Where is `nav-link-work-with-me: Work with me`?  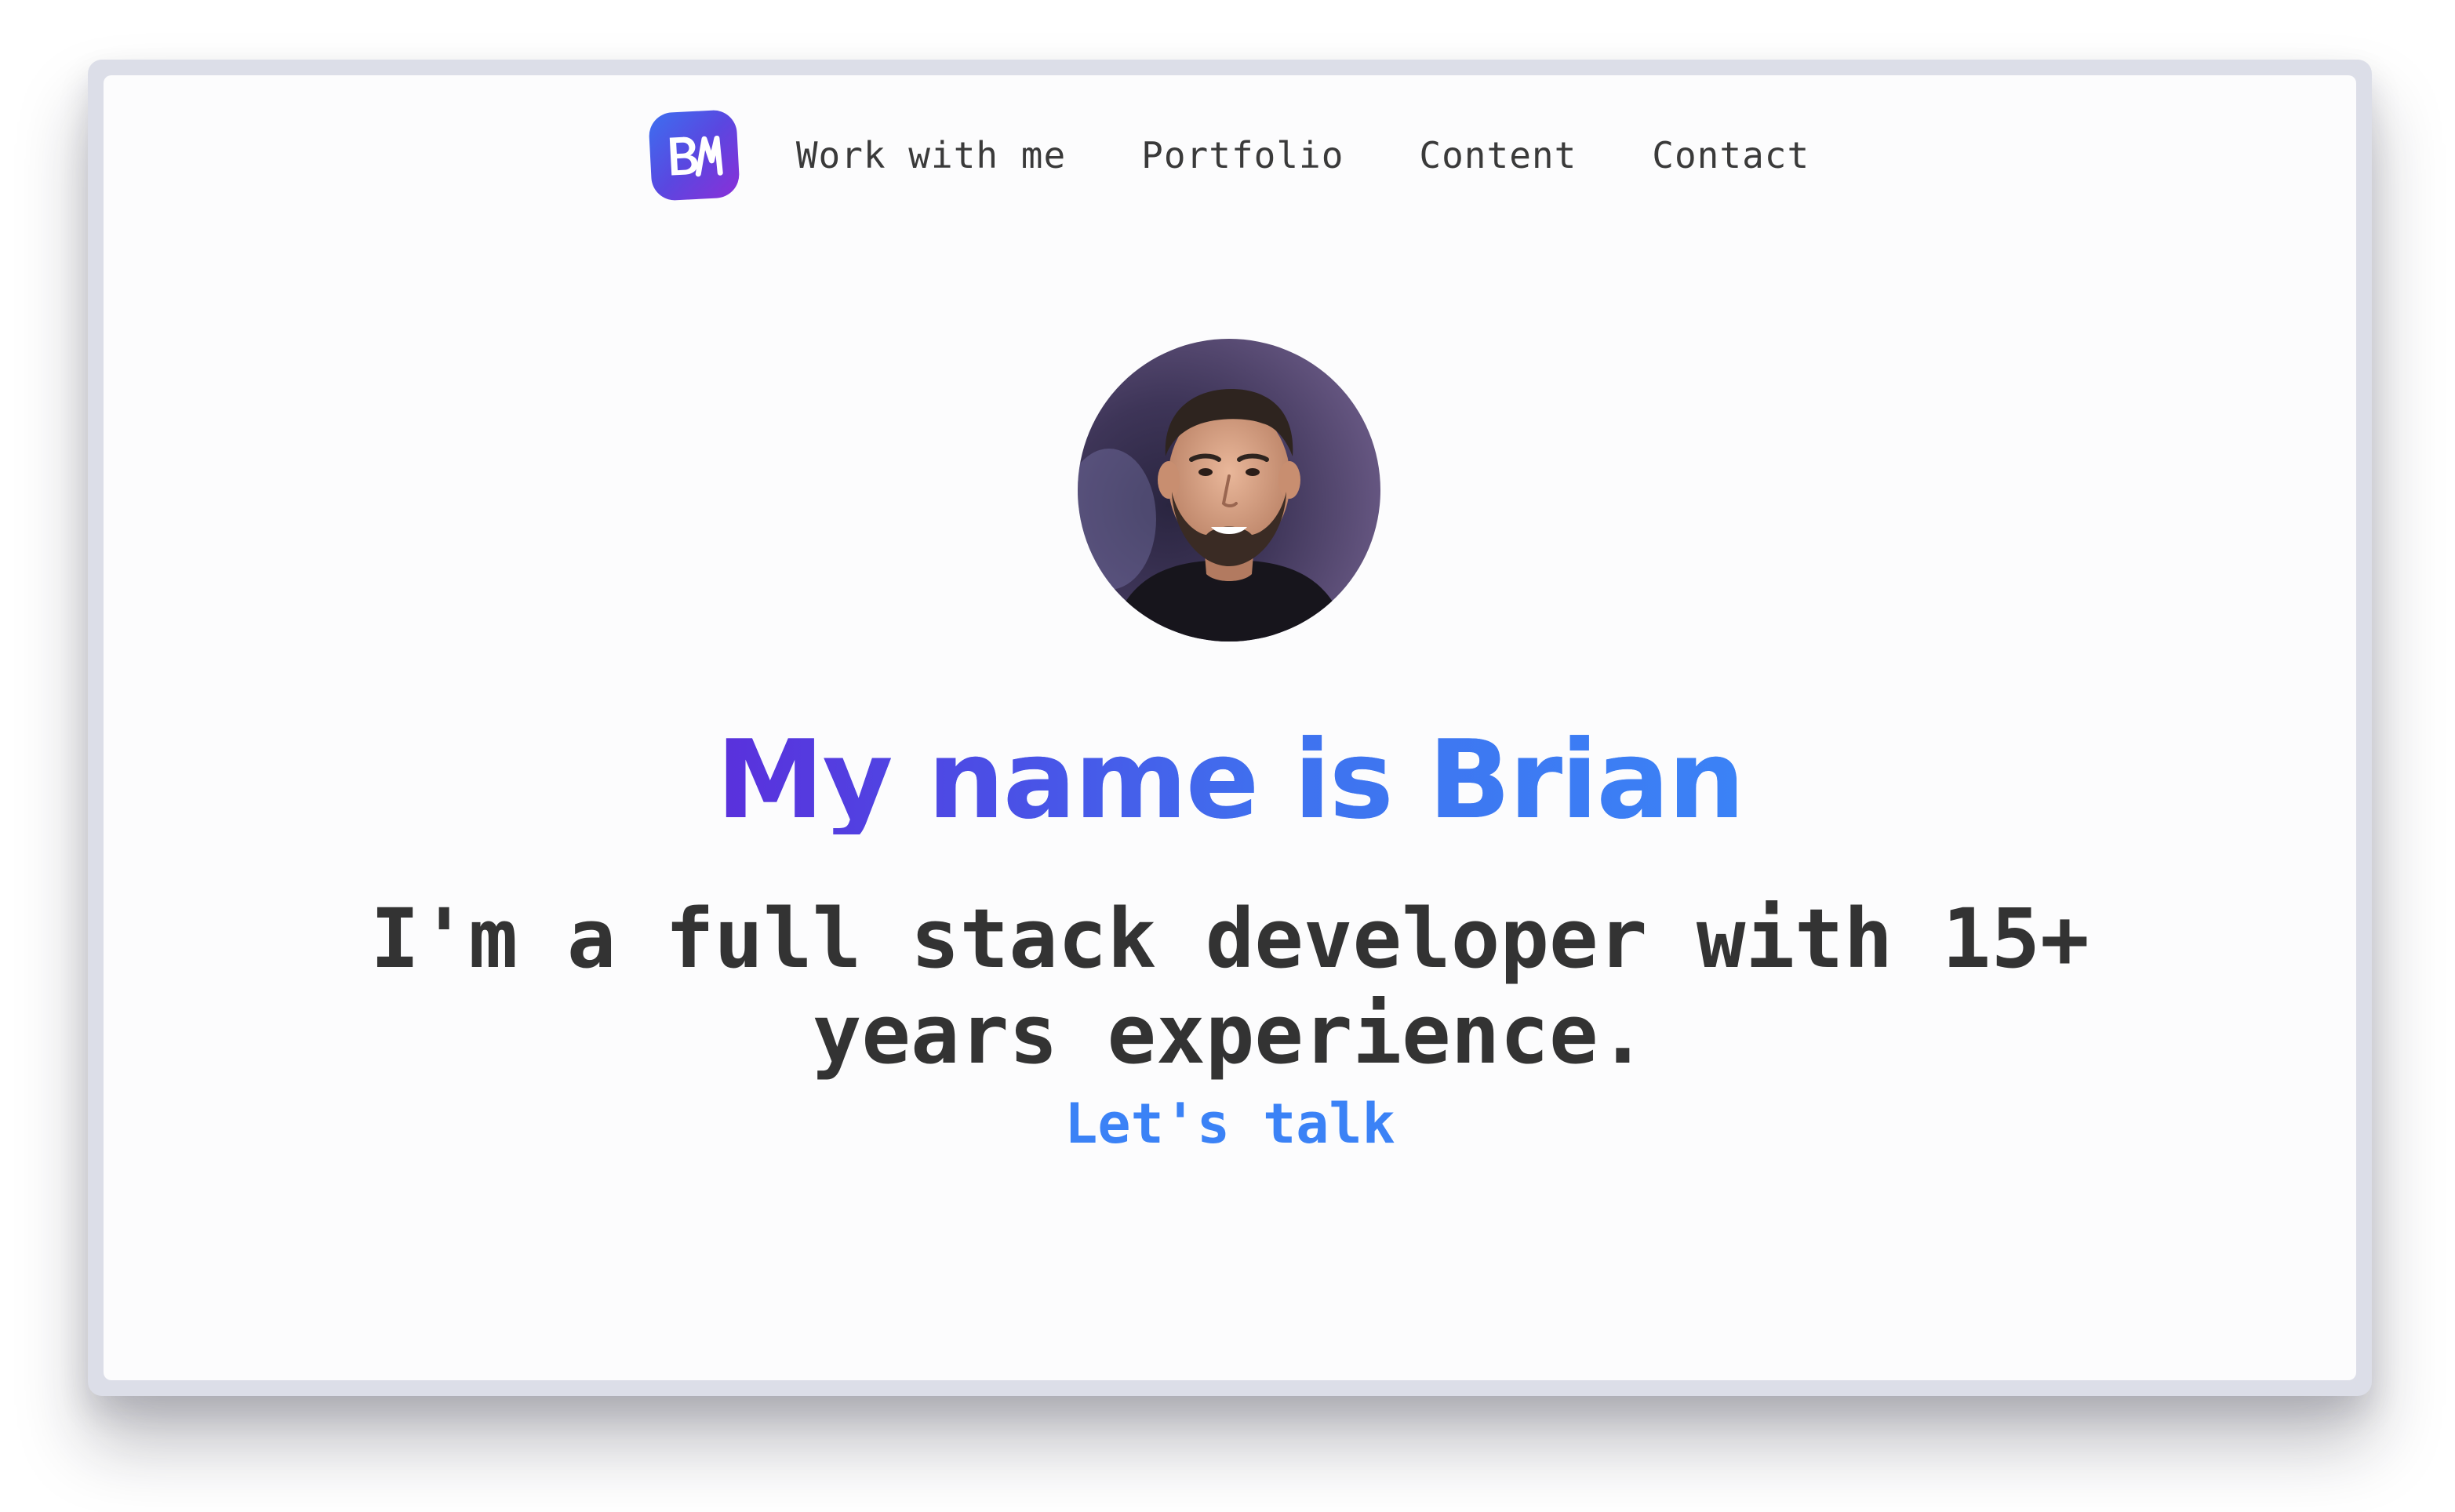 nav-link-work-with-me: Work with me is located at coordinates (931, 155).